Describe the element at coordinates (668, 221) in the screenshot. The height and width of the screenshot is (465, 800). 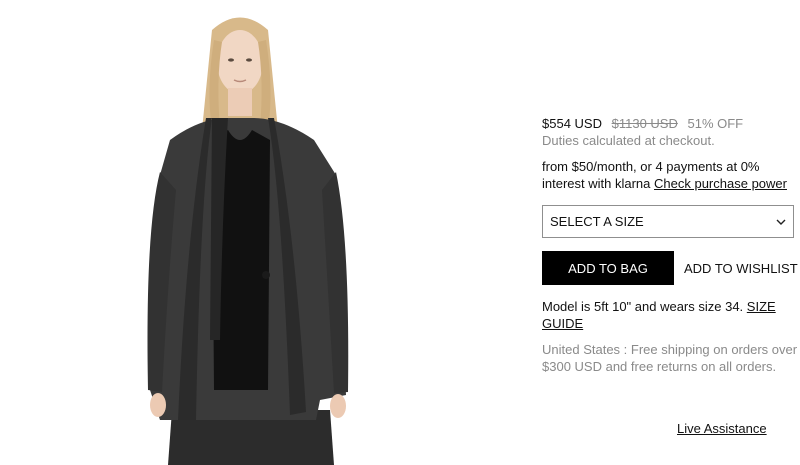
I see `size-select: SELECT A SIZE` at that location.